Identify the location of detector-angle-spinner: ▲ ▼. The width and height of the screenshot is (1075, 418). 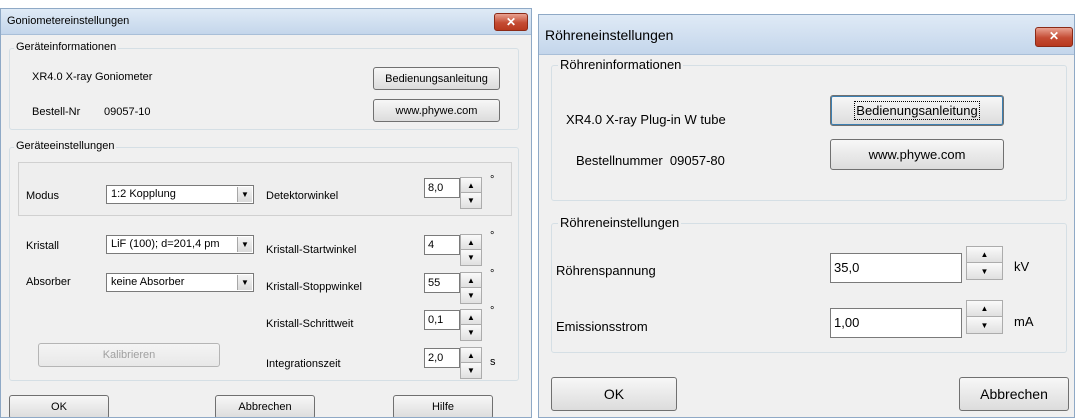
(471, 193).